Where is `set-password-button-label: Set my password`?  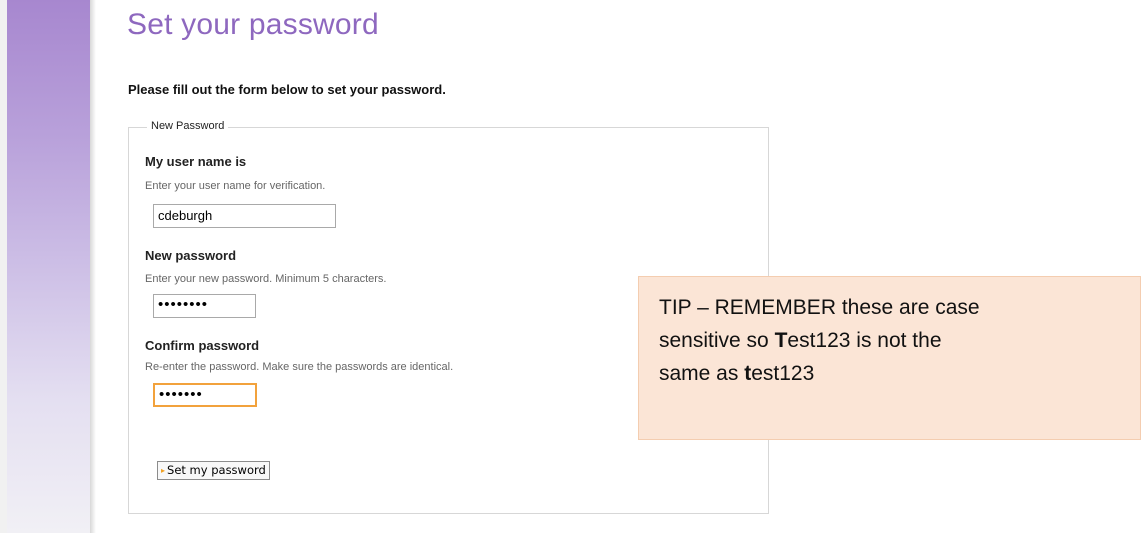 set-password-button-label: Set my password is located at coordinates (216, 470).